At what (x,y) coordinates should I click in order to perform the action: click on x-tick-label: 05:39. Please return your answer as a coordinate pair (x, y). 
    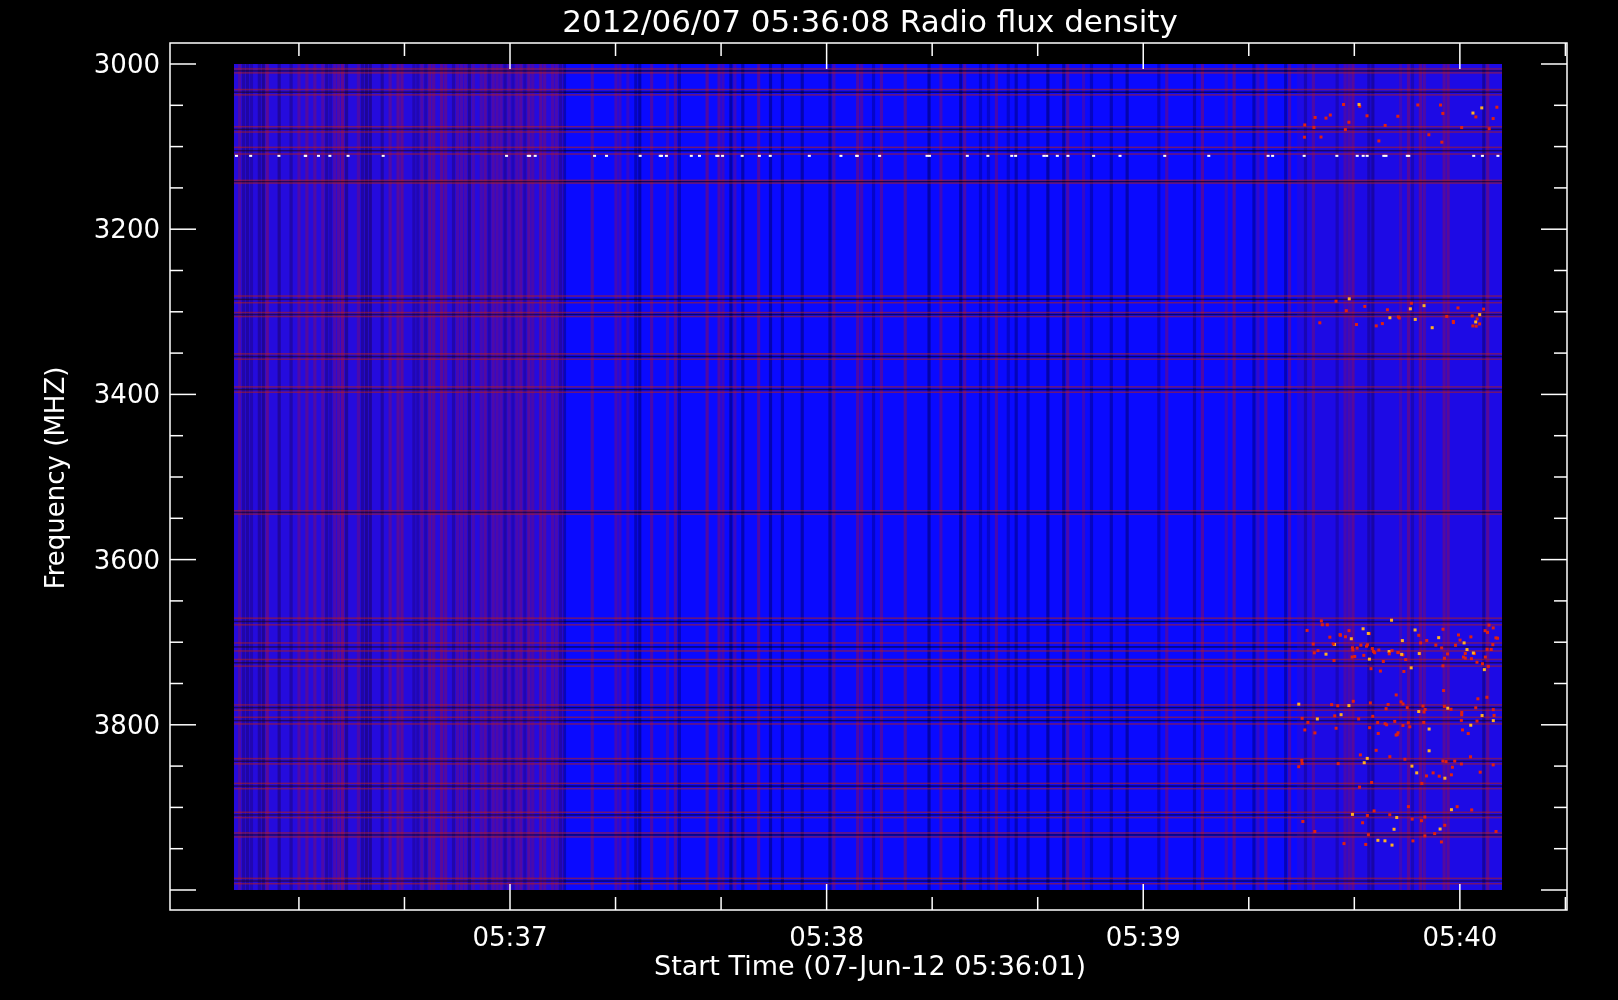
    Looking at the image, I should click on (1143, 937).